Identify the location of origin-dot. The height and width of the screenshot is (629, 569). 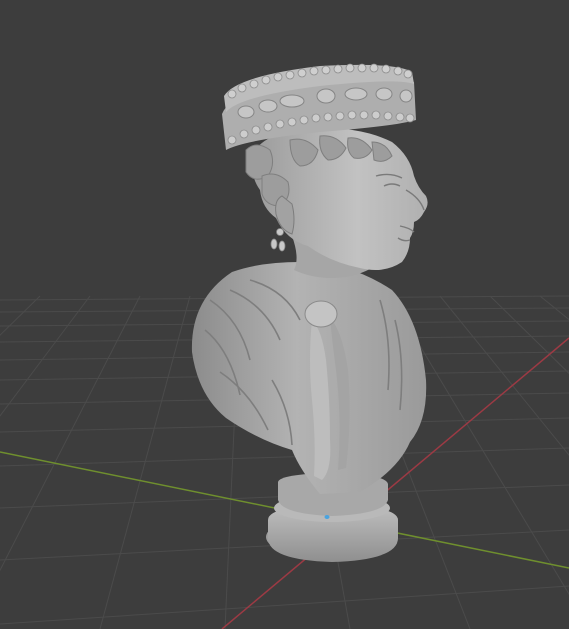
(327, 517).